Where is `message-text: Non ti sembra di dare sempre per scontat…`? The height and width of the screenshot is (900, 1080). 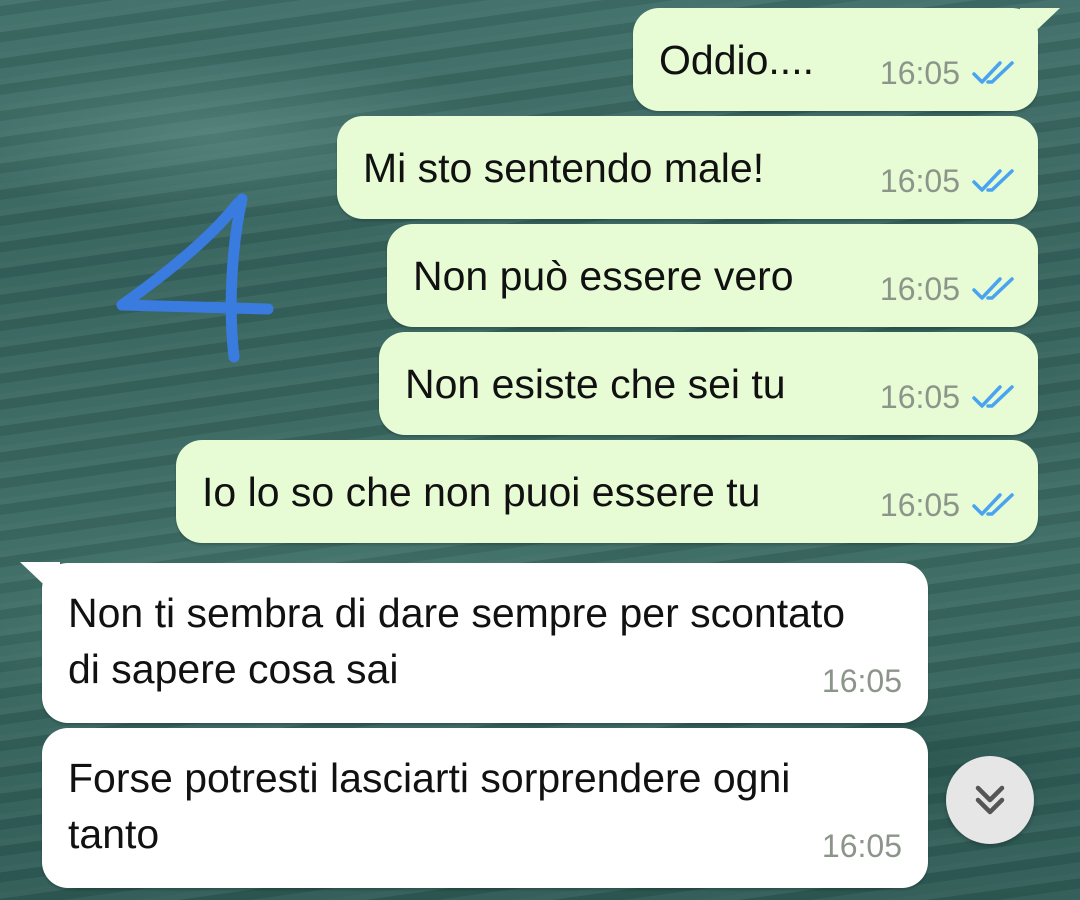 message-text: Non ti sembra di dare sempre per scontat… is located at coordinates (457, 641).